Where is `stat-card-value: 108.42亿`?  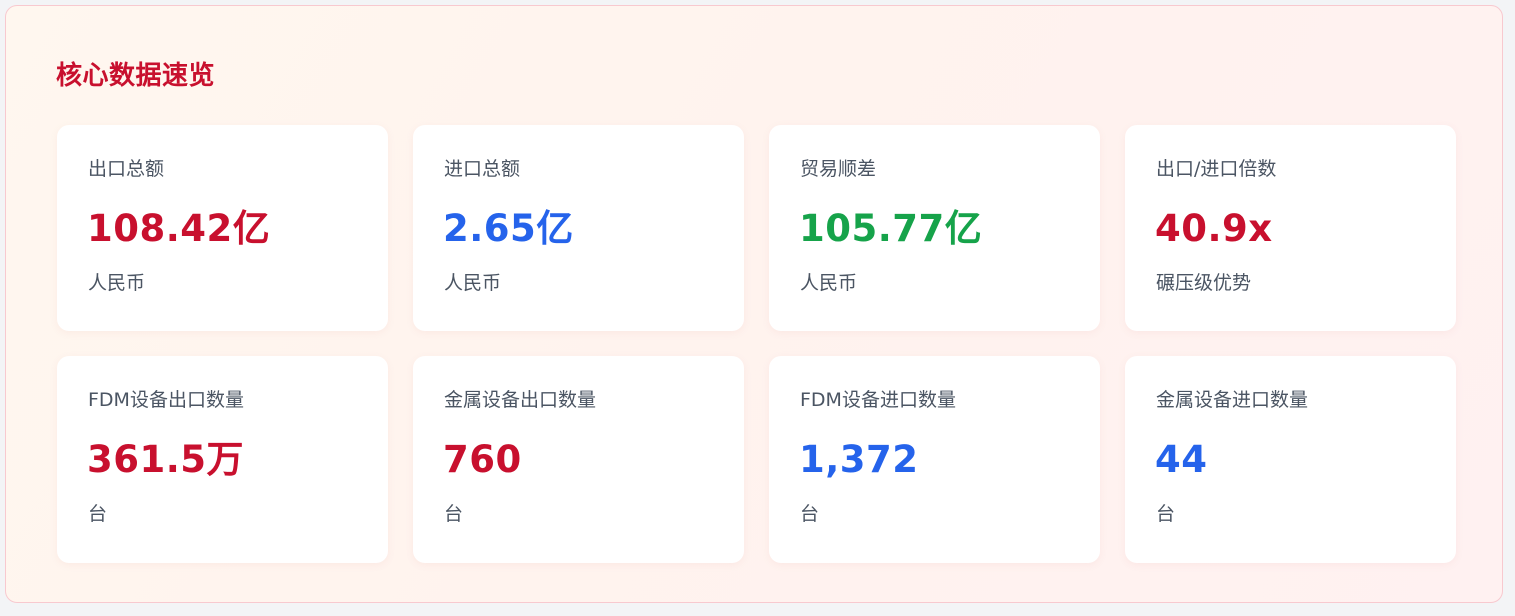 stat-card-value: 108.42亿 is located at coordinates (179, 228).